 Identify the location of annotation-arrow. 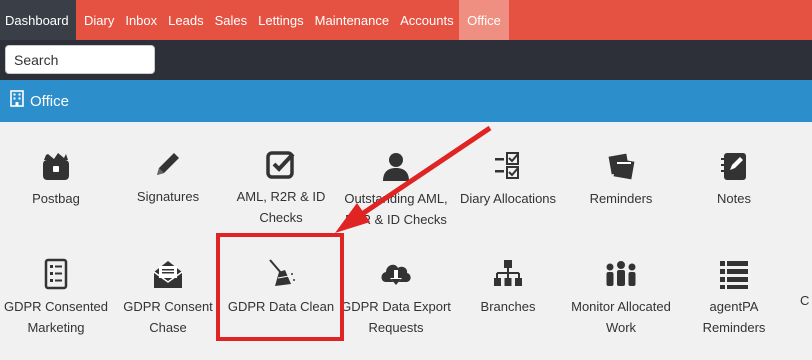
(413, 179).